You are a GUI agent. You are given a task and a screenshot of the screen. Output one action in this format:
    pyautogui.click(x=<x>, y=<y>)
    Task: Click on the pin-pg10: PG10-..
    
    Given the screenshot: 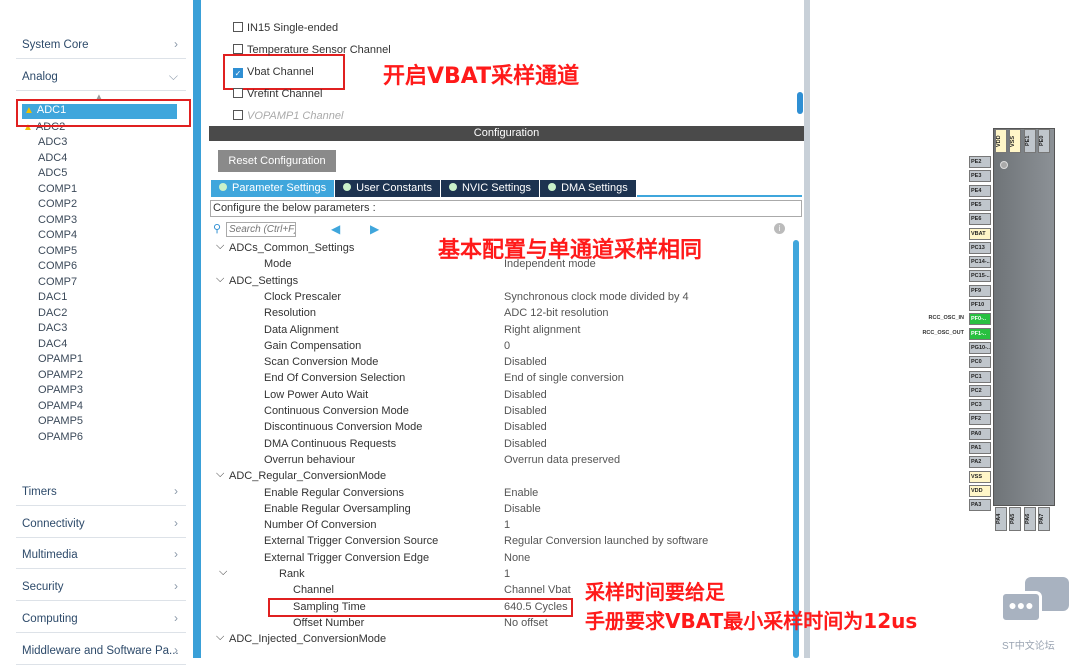 What is the action you would take?
    pyautogui.click(x=980, y=347)
    